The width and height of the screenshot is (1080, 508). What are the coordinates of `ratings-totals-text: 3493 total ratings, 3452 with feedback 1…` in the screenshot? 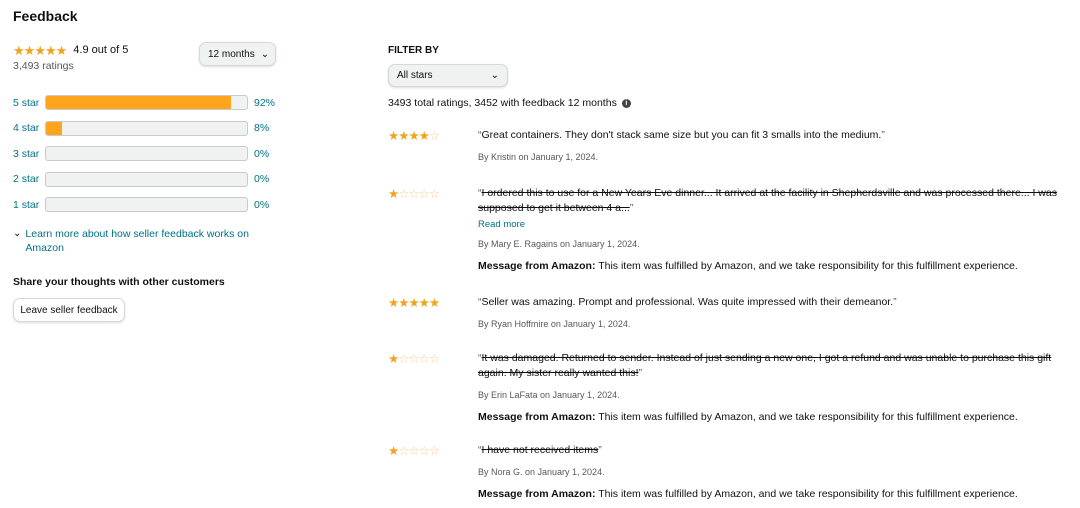 It's located at (502, 103).